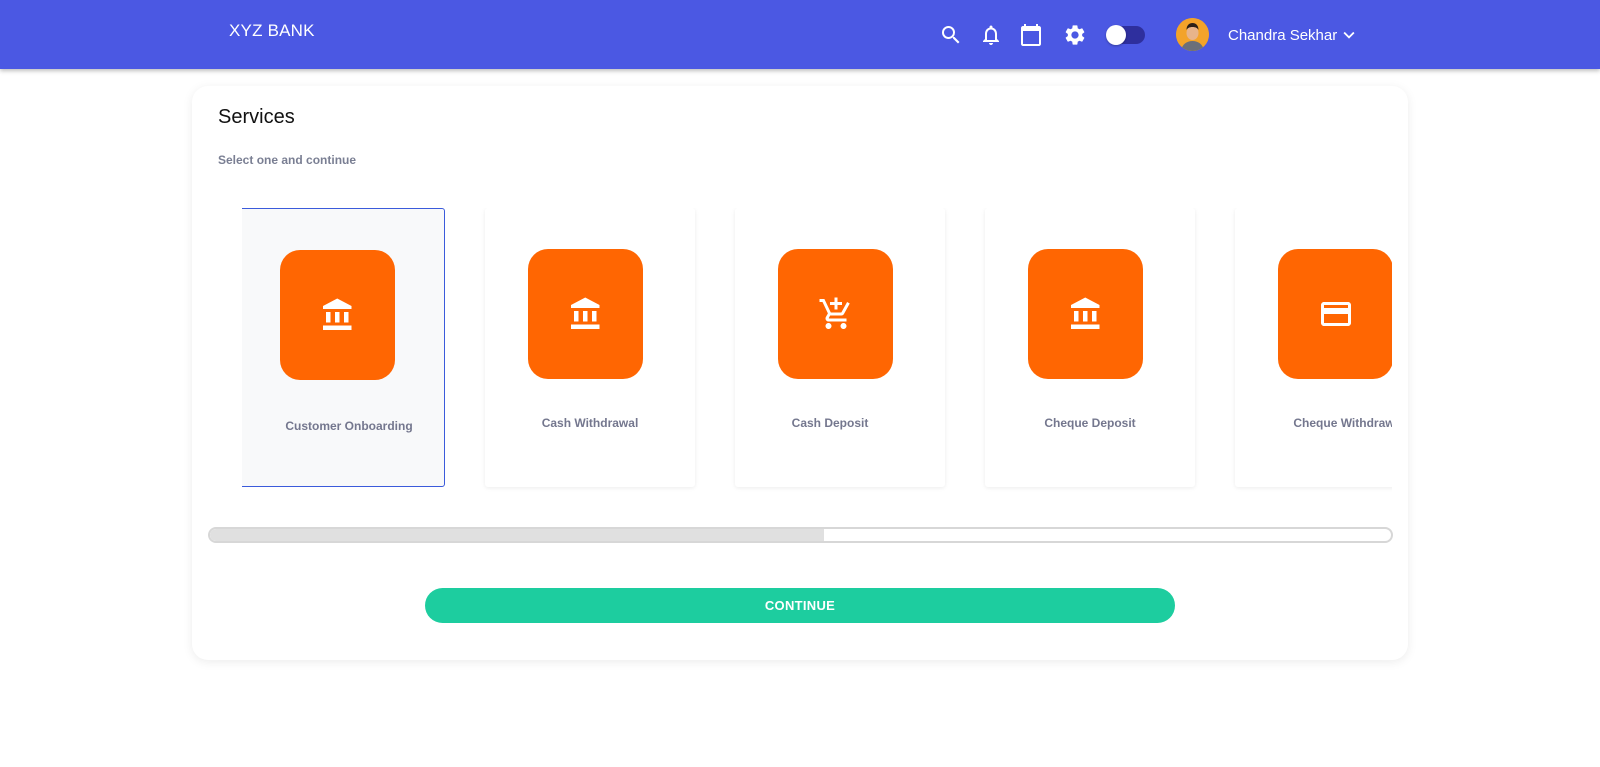  Describe the element at coordinates (800, 605) in the screenshot. I see `continue-button: CONTINUE` at that location.